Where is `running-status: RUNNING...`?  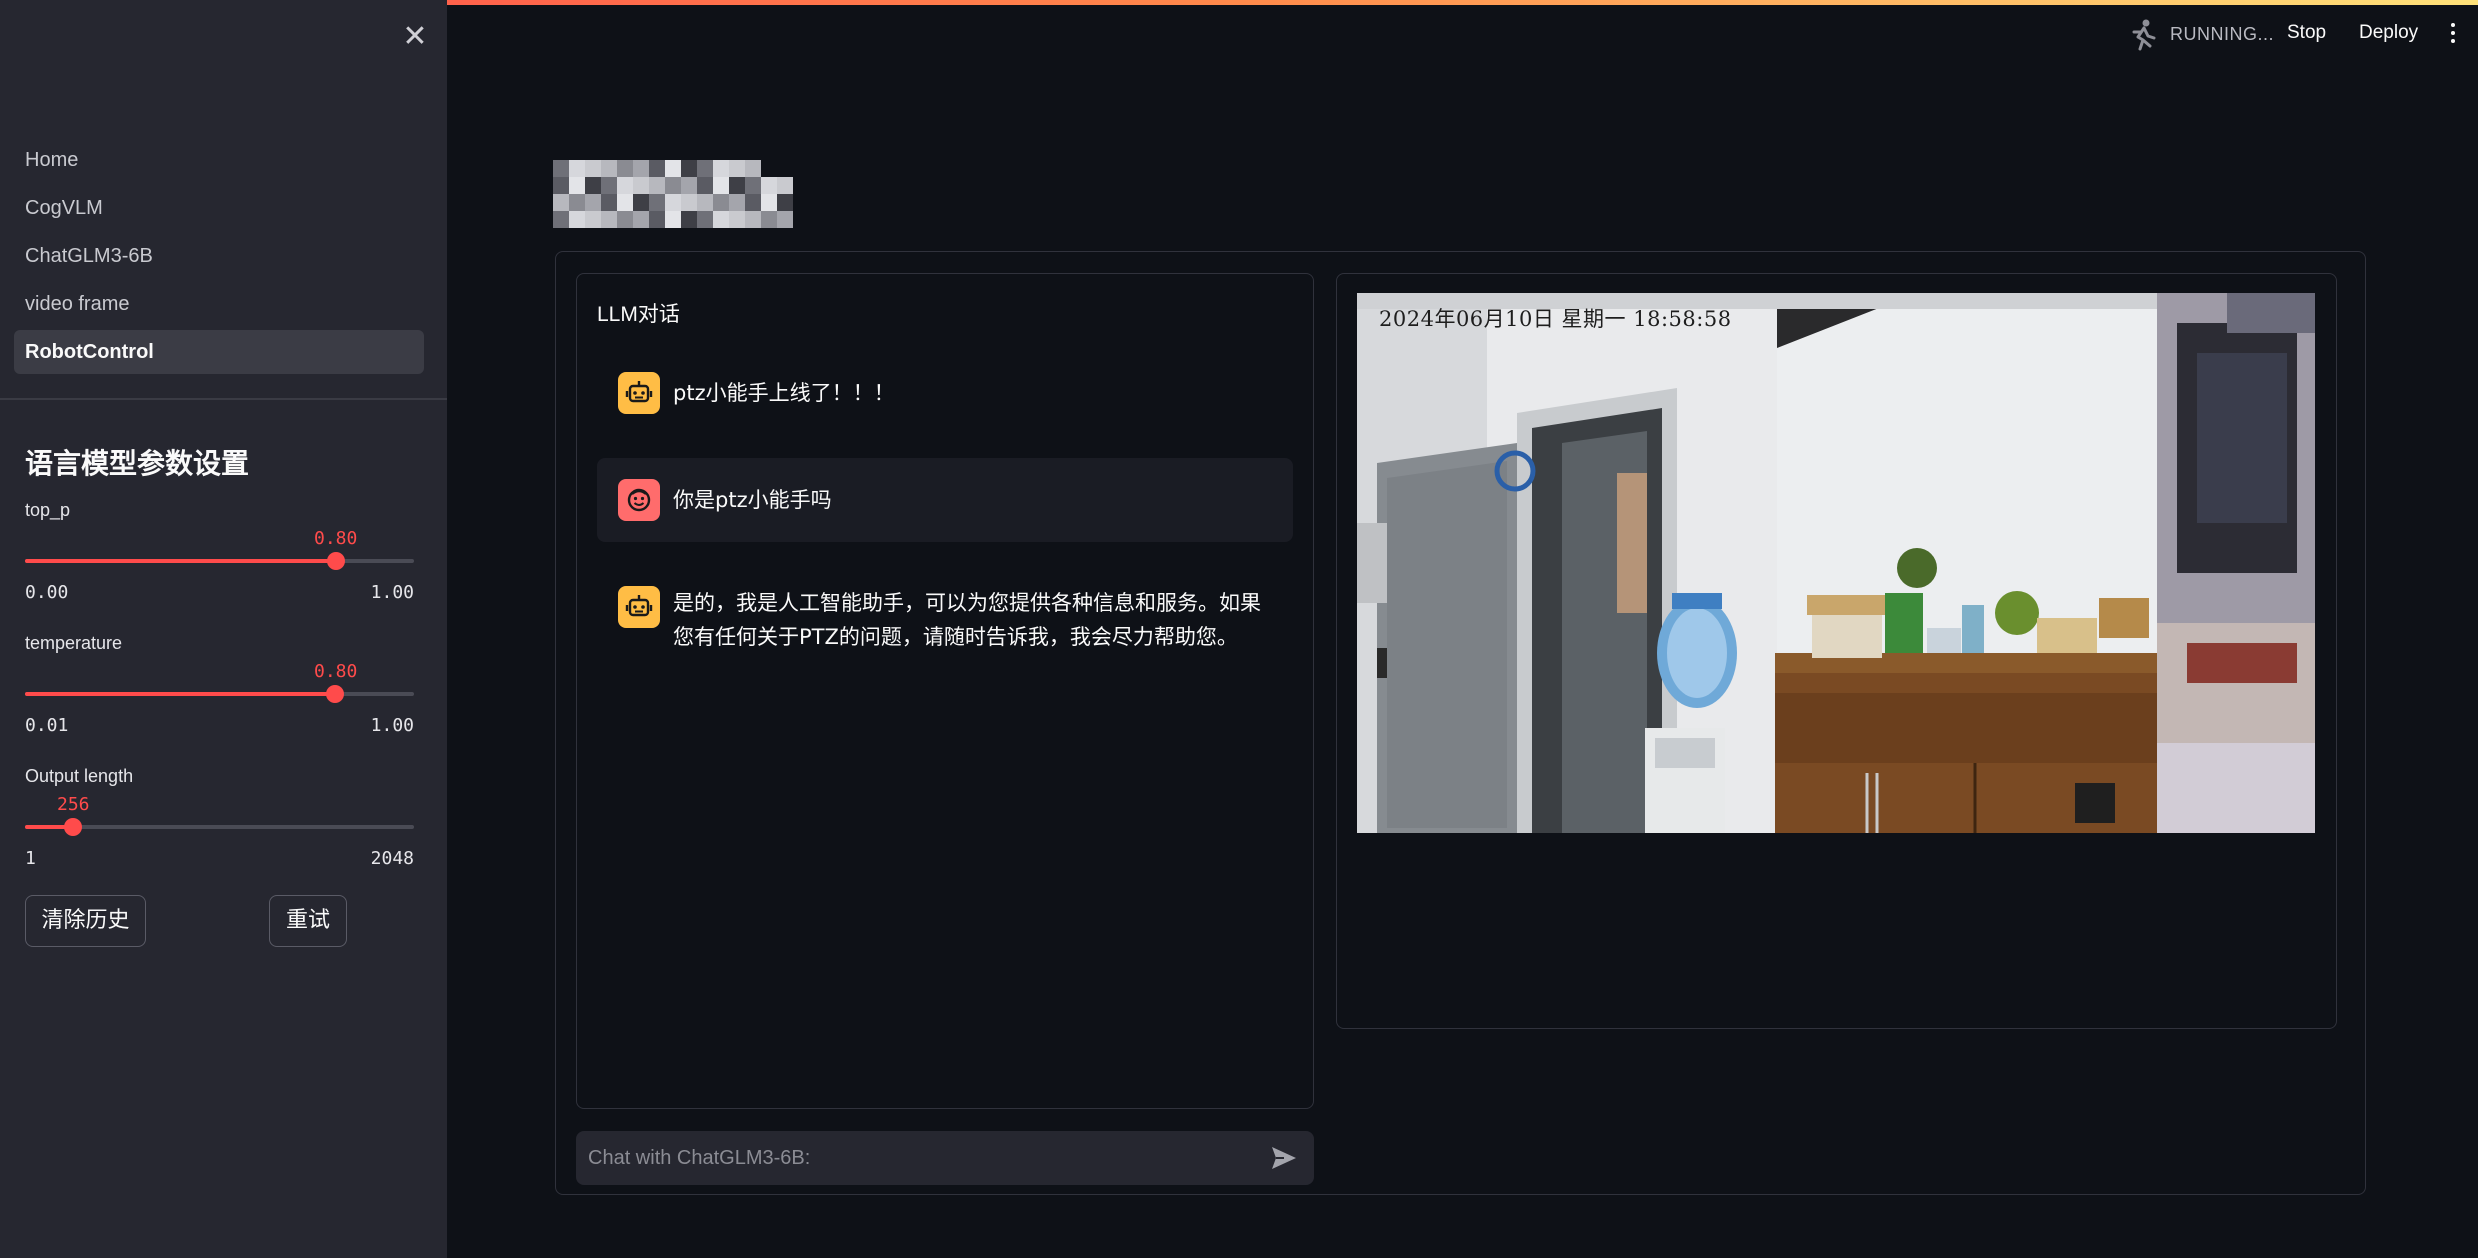 running-status: RUNNING... is located at coordinates (2222, 34).